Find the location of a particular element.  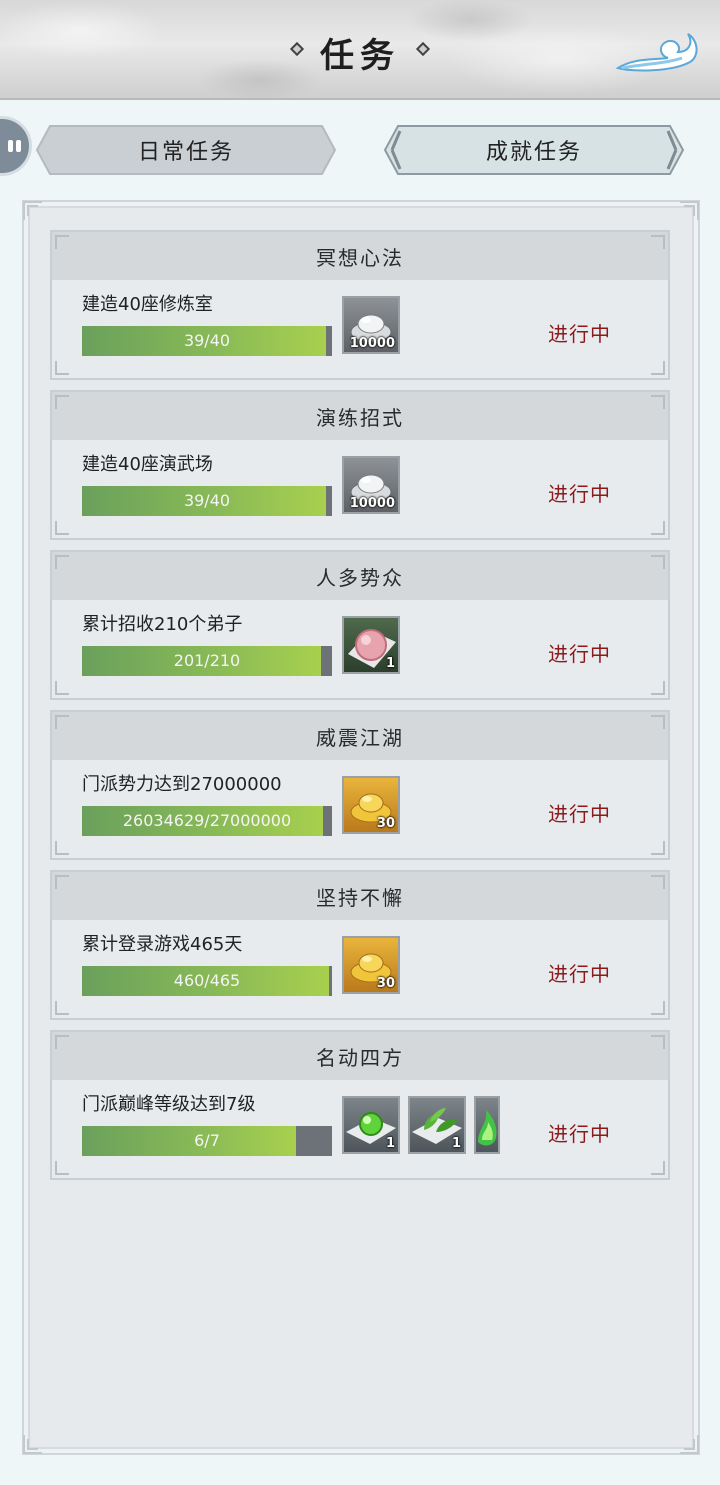

task-card: 冥想心法 建造40座修炼室 39/40 10000 进行中 is located at coordinates (360, 305).